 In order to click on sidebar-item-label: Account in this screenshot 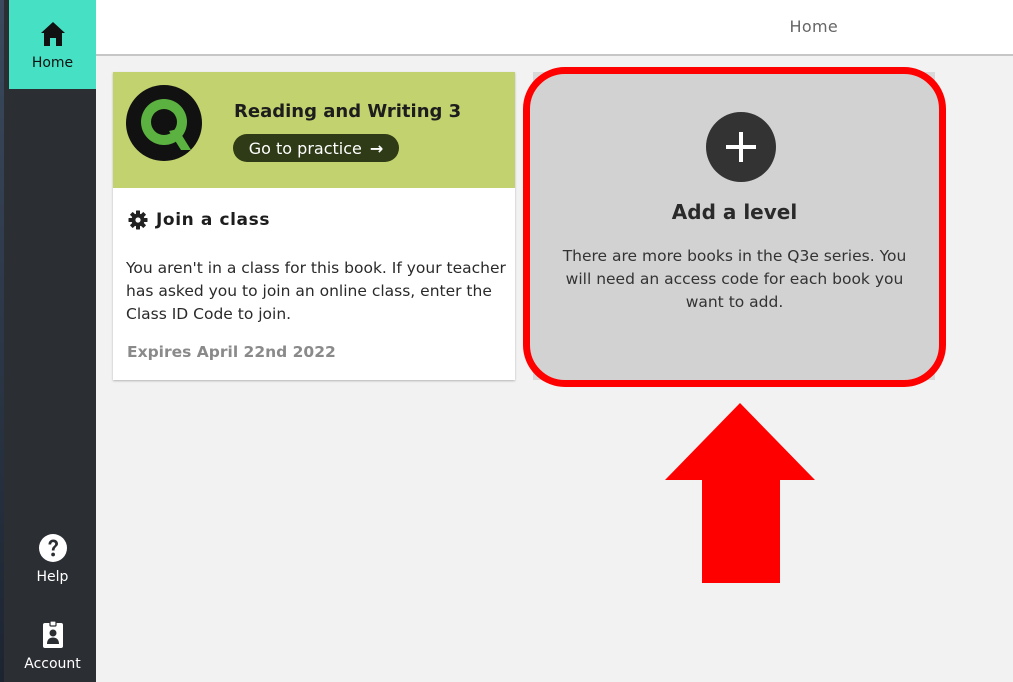, I will do `click(52, 664)`.